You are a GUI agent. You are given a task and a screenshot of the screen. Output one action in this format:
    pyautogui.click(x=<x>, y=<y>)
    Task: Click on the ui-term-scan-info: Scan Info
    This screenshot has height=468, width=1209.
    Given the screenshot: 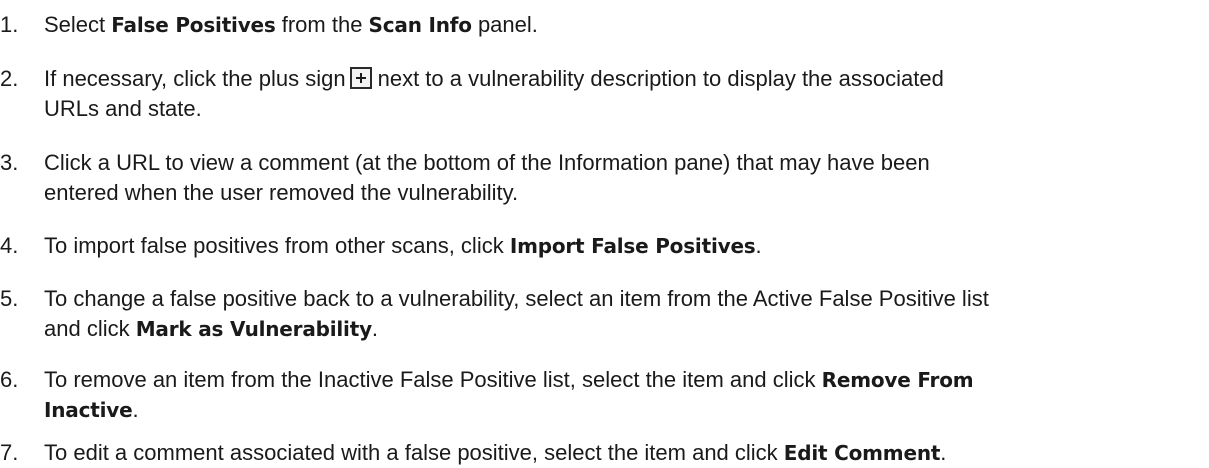 What is the action you would take?
    pyautogui.click(x=420, y=25)
    